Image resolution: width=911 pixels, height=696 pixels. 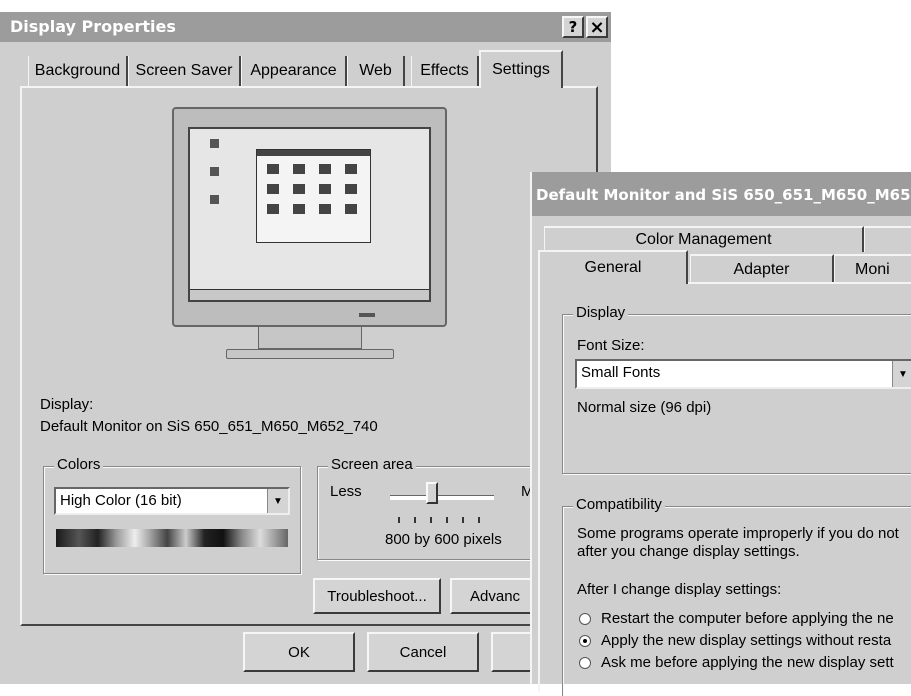 I want to click on font-size-select: Small Fonts ▼, so click(x=743, y=374).